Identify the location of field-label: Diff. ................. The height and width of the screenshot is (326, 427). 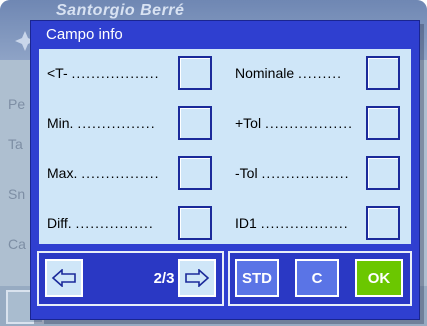
(100, 223).